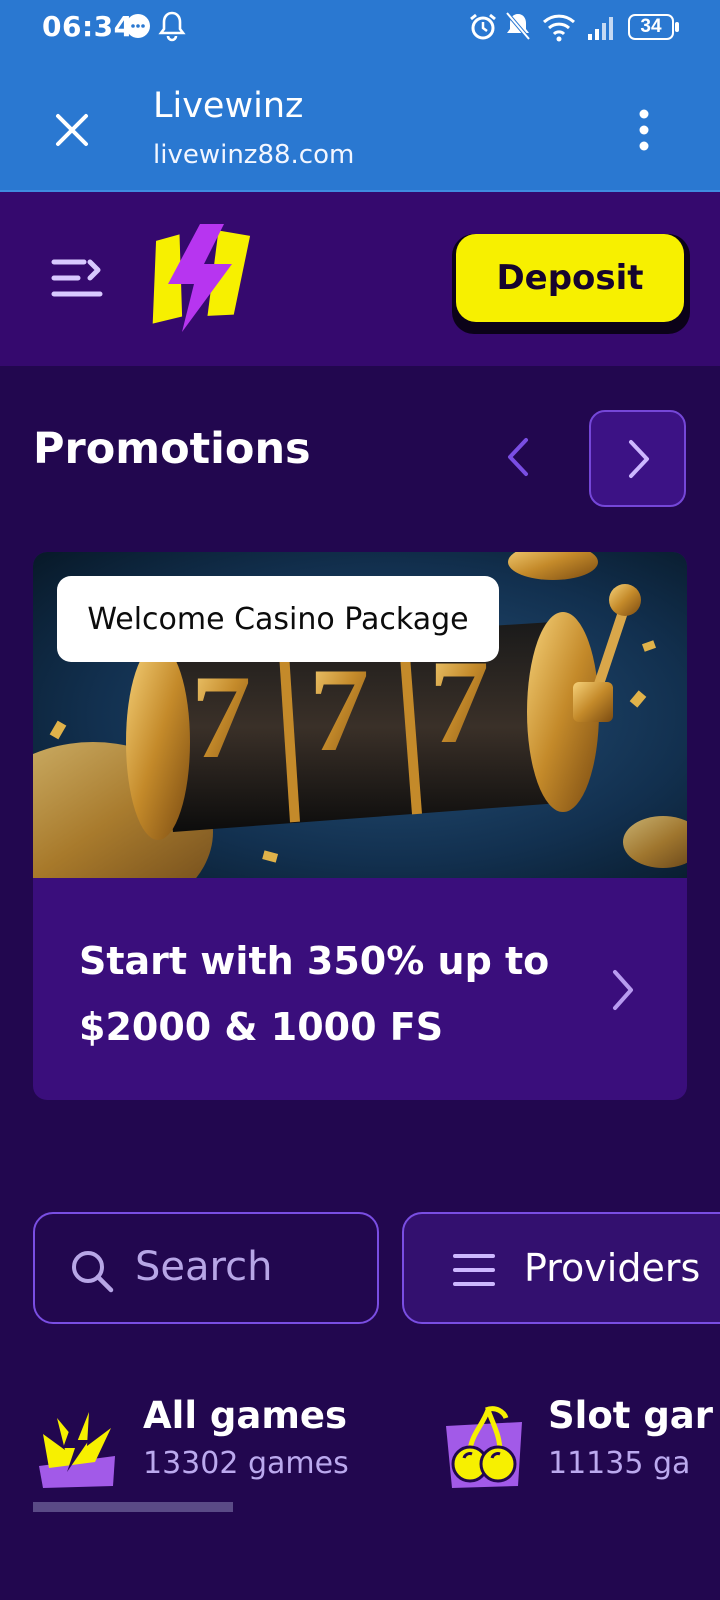  Describe the element at coordinates (360, 279) in the screenshot. I see `site-header: Deposit` at that location.